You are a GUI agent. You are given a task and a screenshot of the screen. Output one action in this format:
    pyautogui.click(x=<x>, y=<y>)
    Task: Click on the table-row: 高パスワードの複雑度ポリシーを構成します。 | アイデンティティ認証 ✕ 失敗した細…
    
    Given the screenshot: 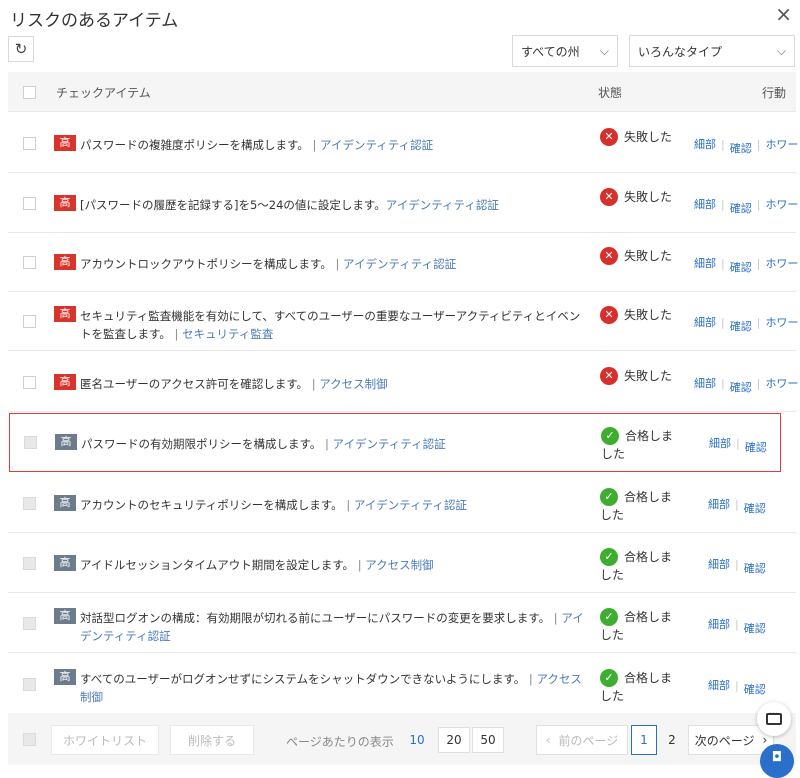 What is the action you would take?
    pyautogui.click(x=403, y=143)
    